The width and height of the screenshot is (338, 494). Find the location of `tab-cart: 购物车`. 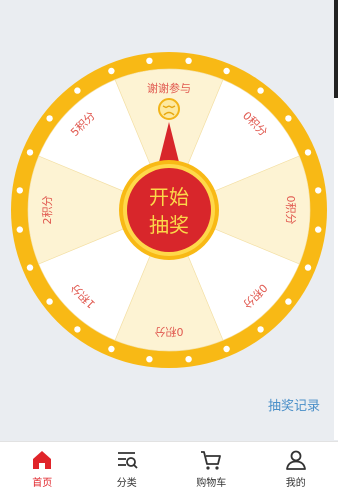

tab-cart: 购物车 is located at coordinates (211, 468).